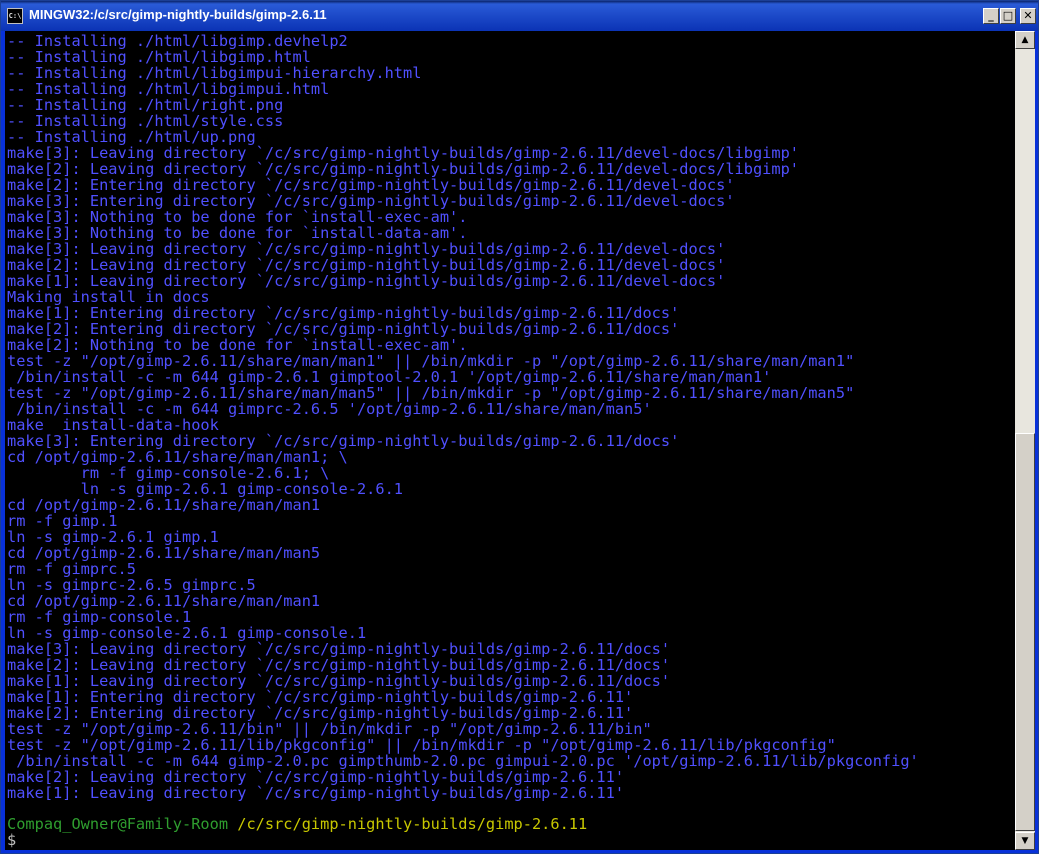  Describe the element at coordinates (1025, 40) in the screenshot. I see `scroll-up-icon: ▲` at that location.